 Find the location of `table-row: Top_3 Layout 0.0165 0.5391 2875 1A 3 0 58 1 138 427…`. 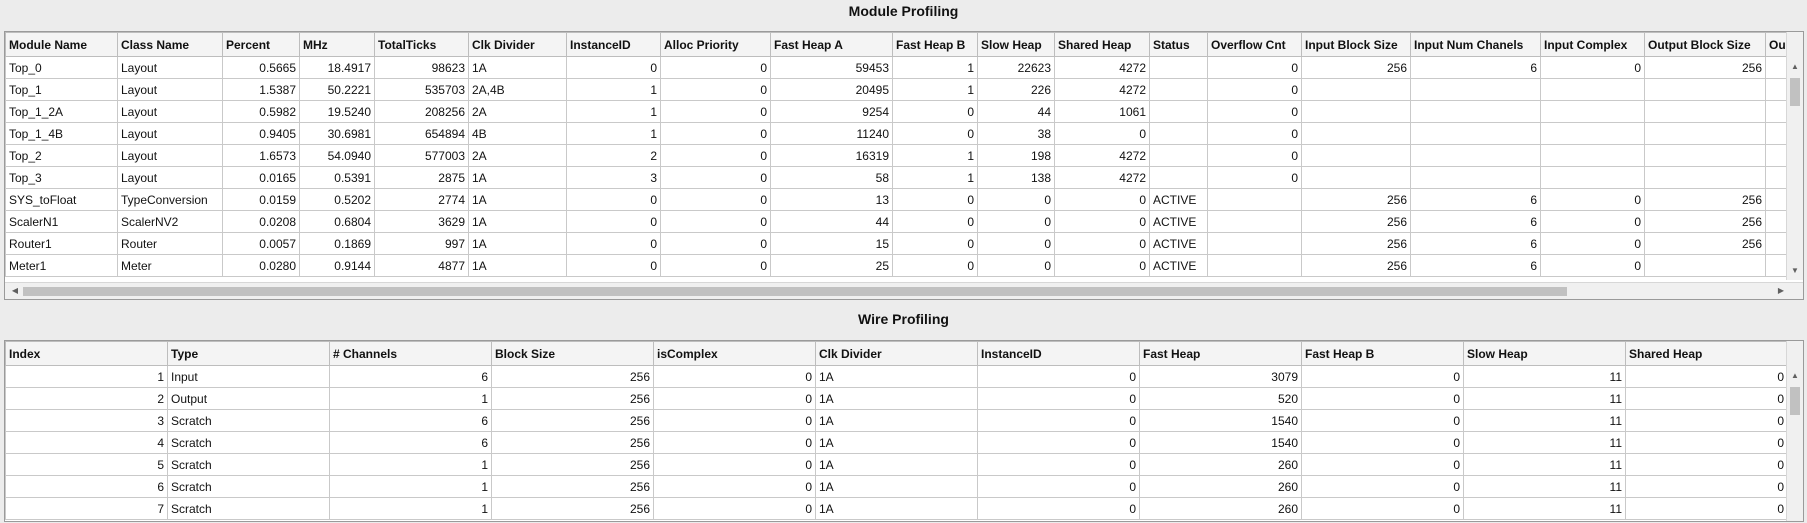

table-row: Top_3 Layout 0.0165 0.5391 2875 1A 3 0 58 1 138 427… is located at coordinates (904, 177).